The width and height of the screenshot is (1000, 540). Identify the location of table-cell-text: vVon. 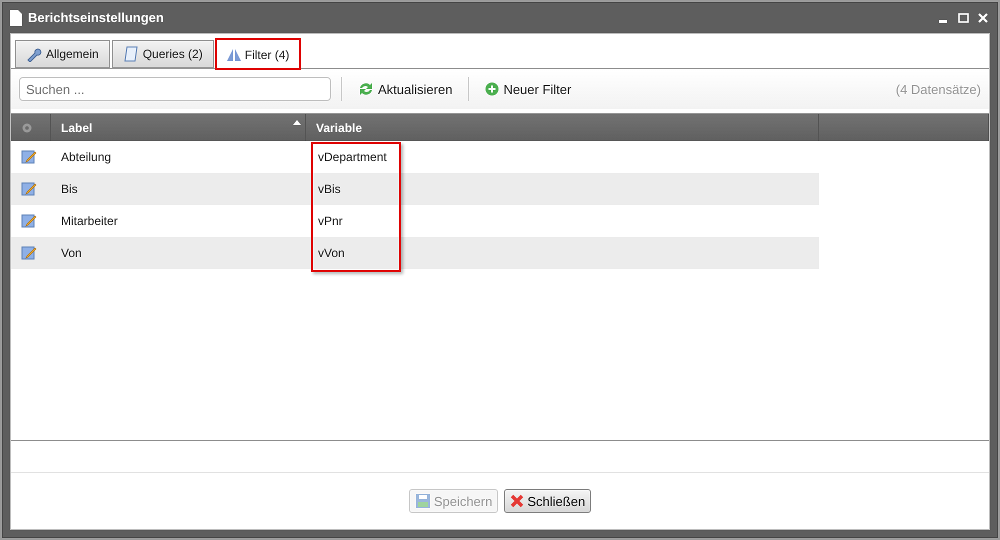
(332, 253).